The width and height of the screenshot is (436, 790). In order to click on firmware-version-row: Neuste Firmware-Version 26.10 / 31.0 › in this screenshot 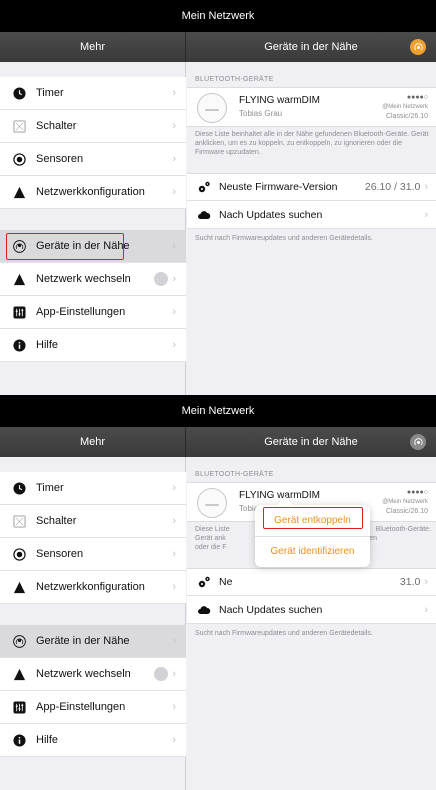, I will do `click(311, 187)`.